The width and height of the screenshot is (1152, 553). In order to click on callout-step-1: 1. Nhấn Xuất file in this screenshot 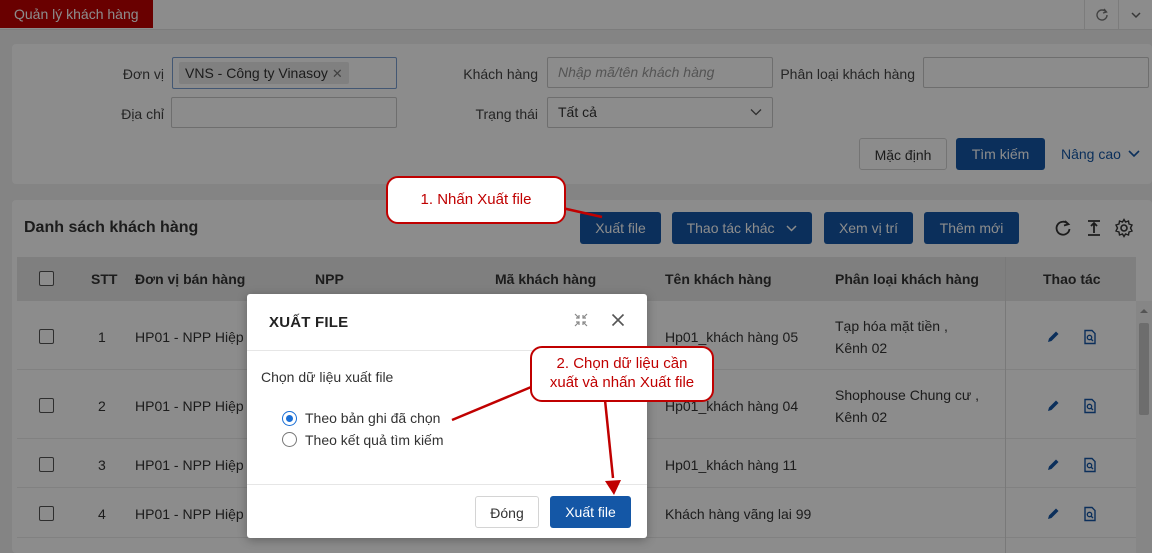, I will do `click(476, 200)`.